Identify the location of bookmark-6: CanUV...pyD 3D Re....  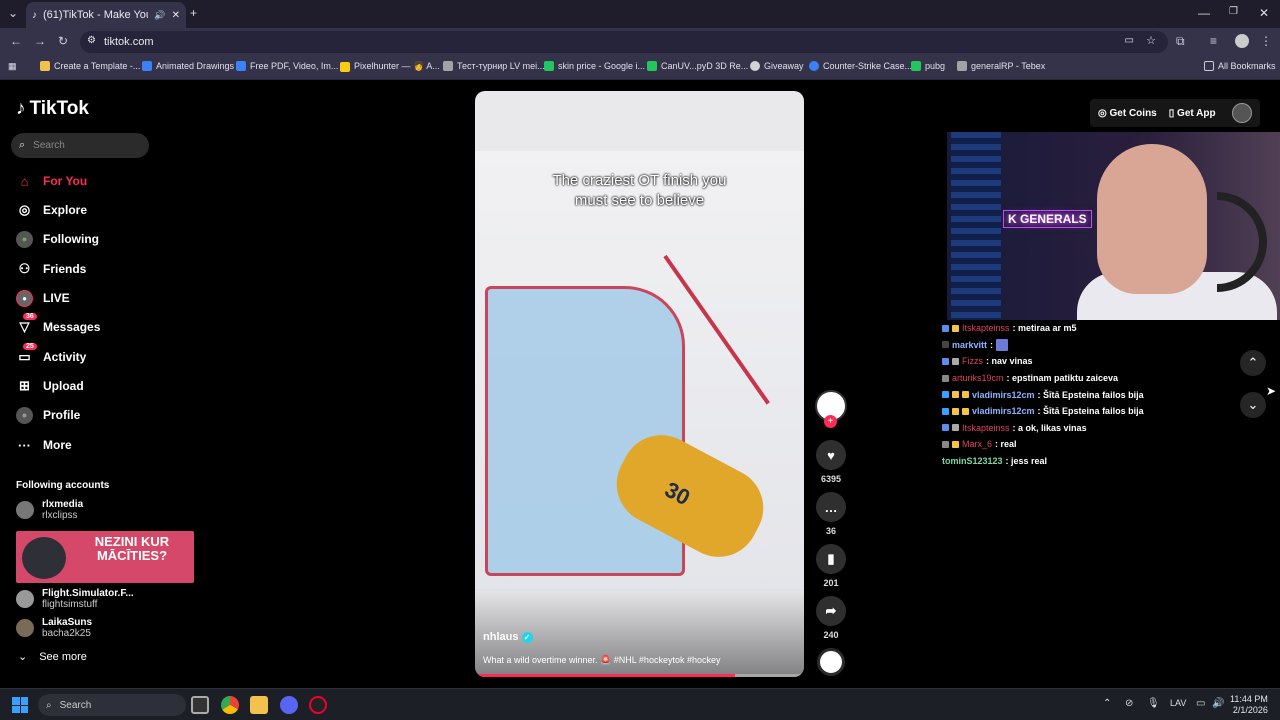
(697, 66).